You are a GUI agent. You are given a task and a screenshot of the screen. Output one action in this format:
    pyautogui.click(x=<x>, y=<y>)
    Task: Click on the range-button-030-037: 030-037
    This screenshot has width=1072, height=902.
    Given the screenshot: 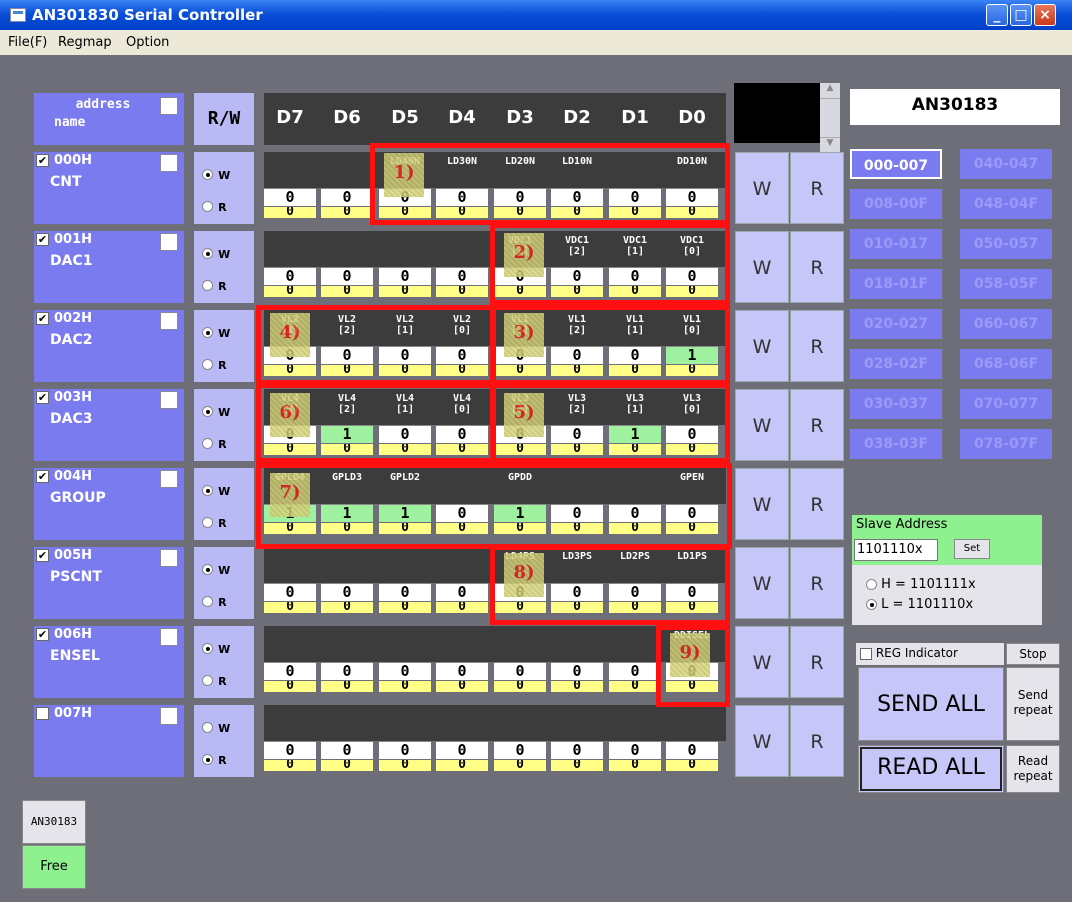 What is the action you would take?
    pyautogui.click(x=896, y=404)
    